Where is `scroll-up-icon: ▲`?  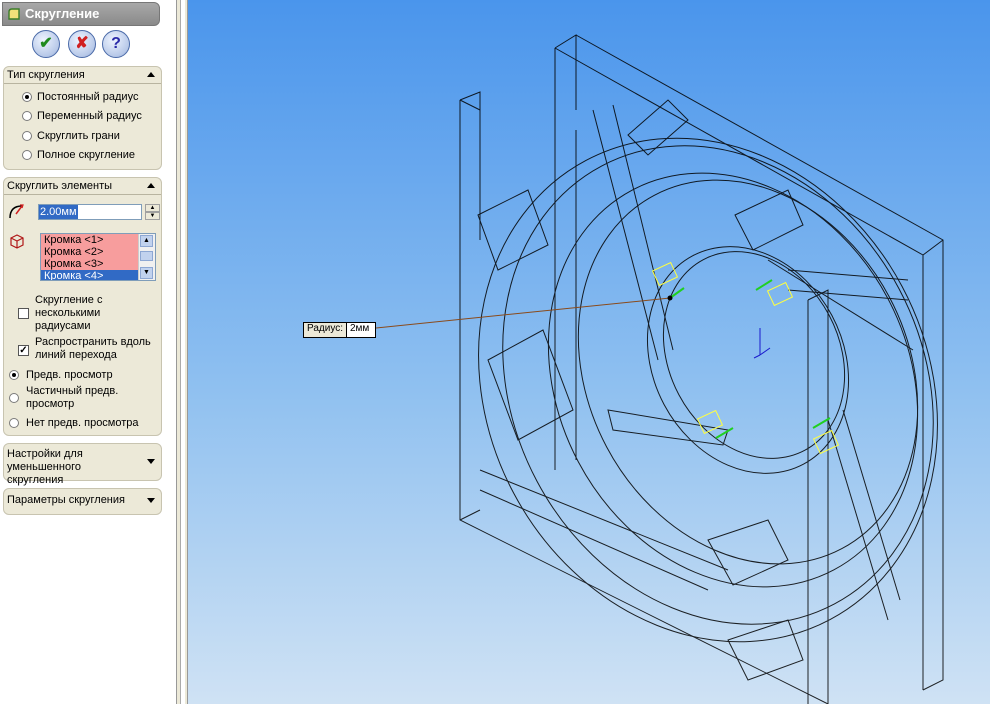
scroll-up-icon: ▲ is located at coordinates (146, 241).